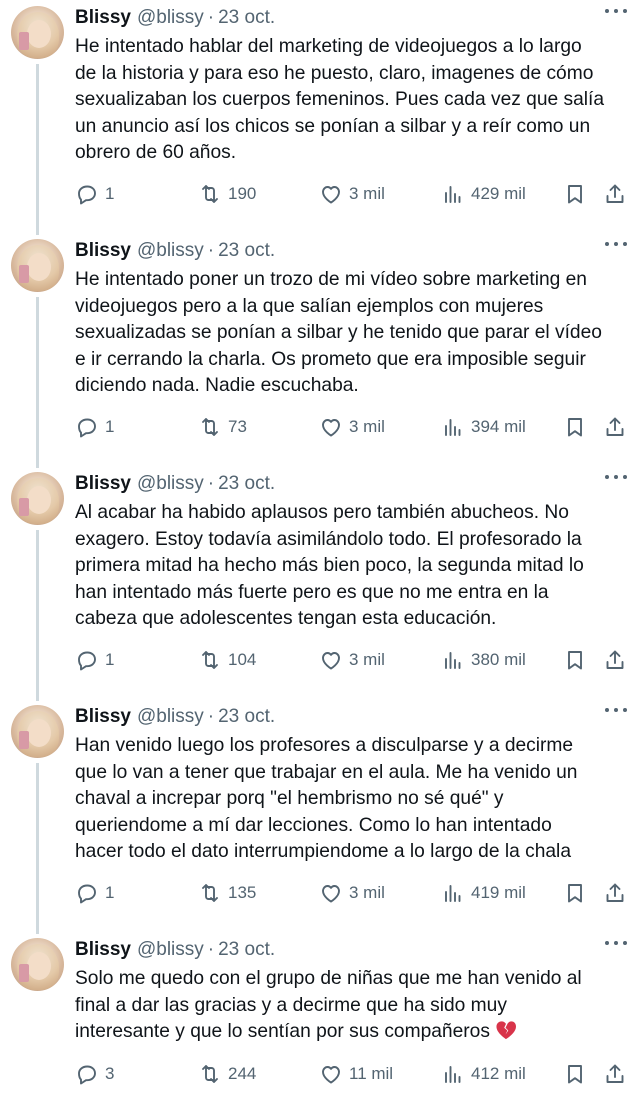 This screenshot has height=1101, width=636. I want to click on views-button: 419 mil, so click(483, 893).